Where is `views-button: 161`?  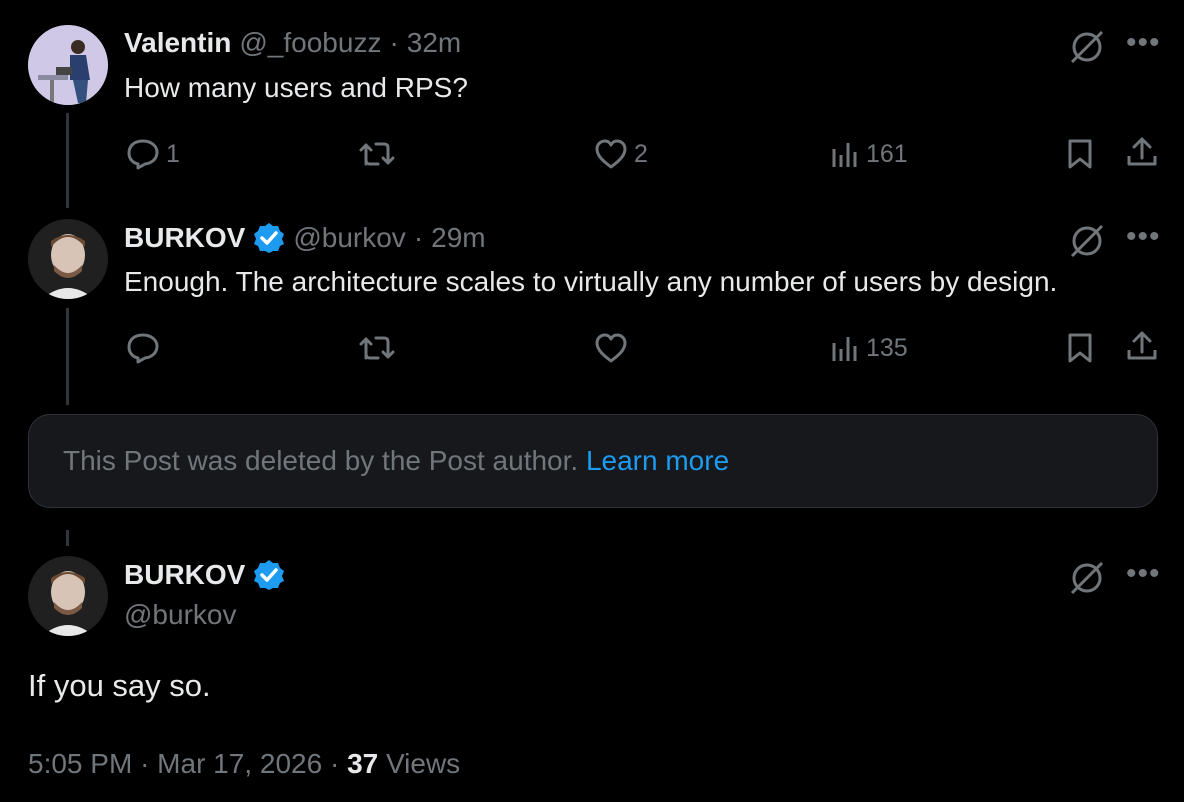
views-button: 161 is located at coordinates (869, 154).